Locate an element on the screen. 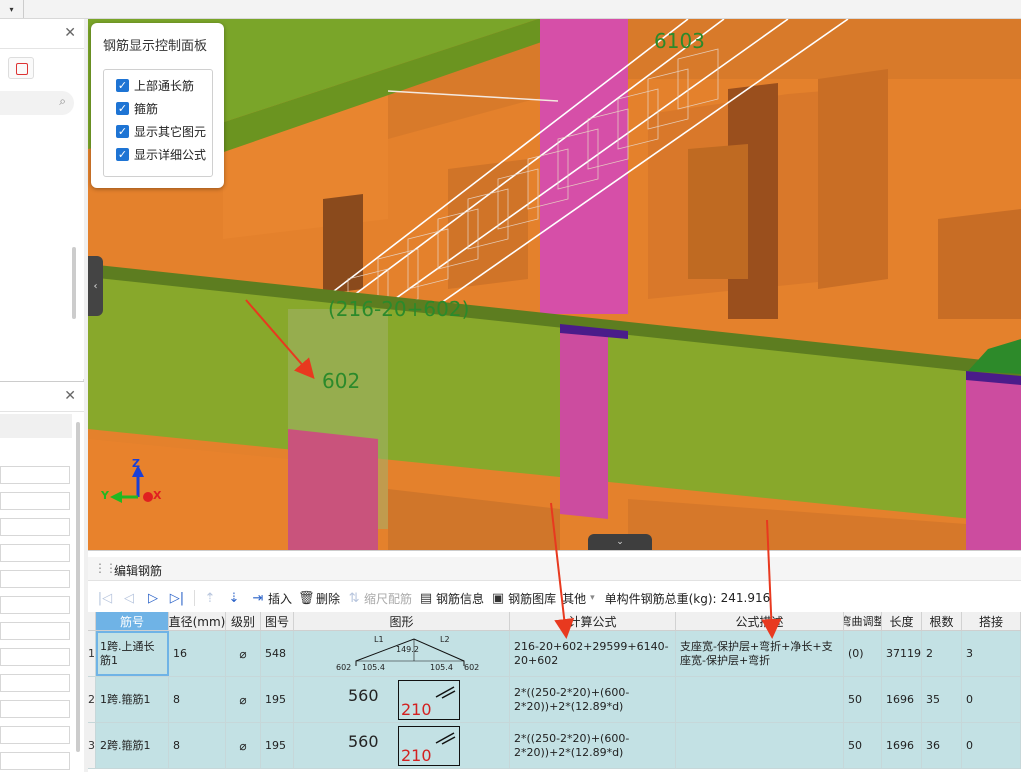 This screenshot has height=772, width=1021. rebar-library-button: ▣ 钢筋图库 is located at coordinates (523, 598).